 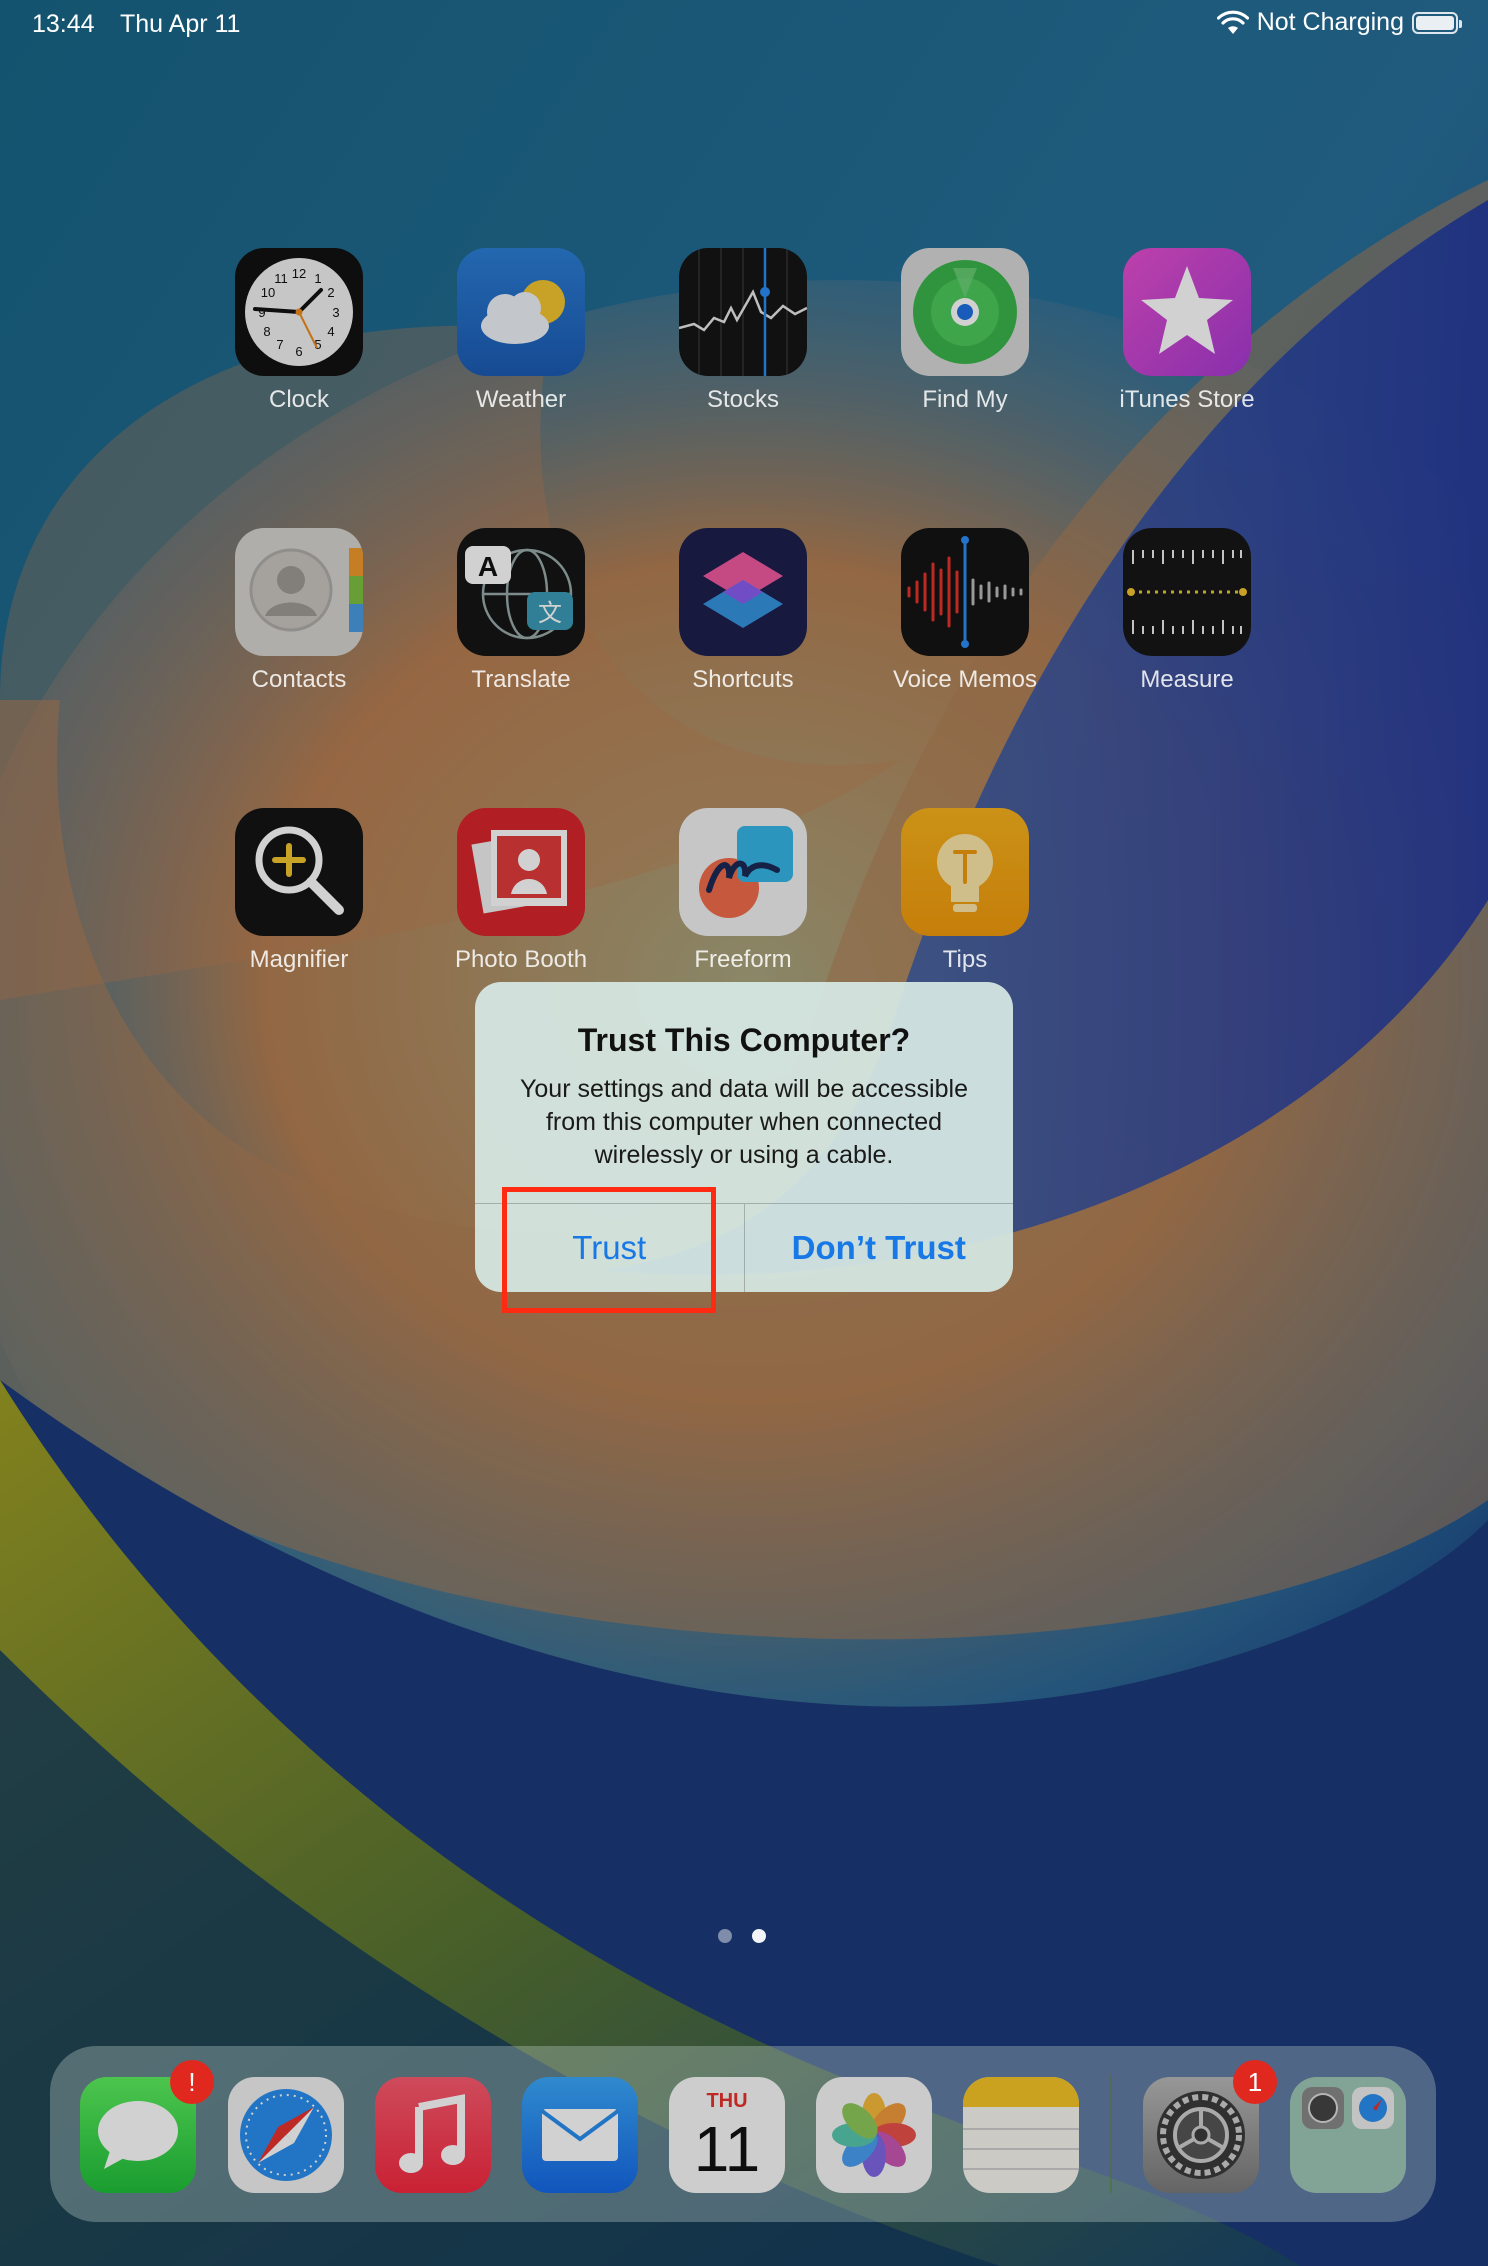 I want to click on status-time: 13:44, so click(x=63, y=24).